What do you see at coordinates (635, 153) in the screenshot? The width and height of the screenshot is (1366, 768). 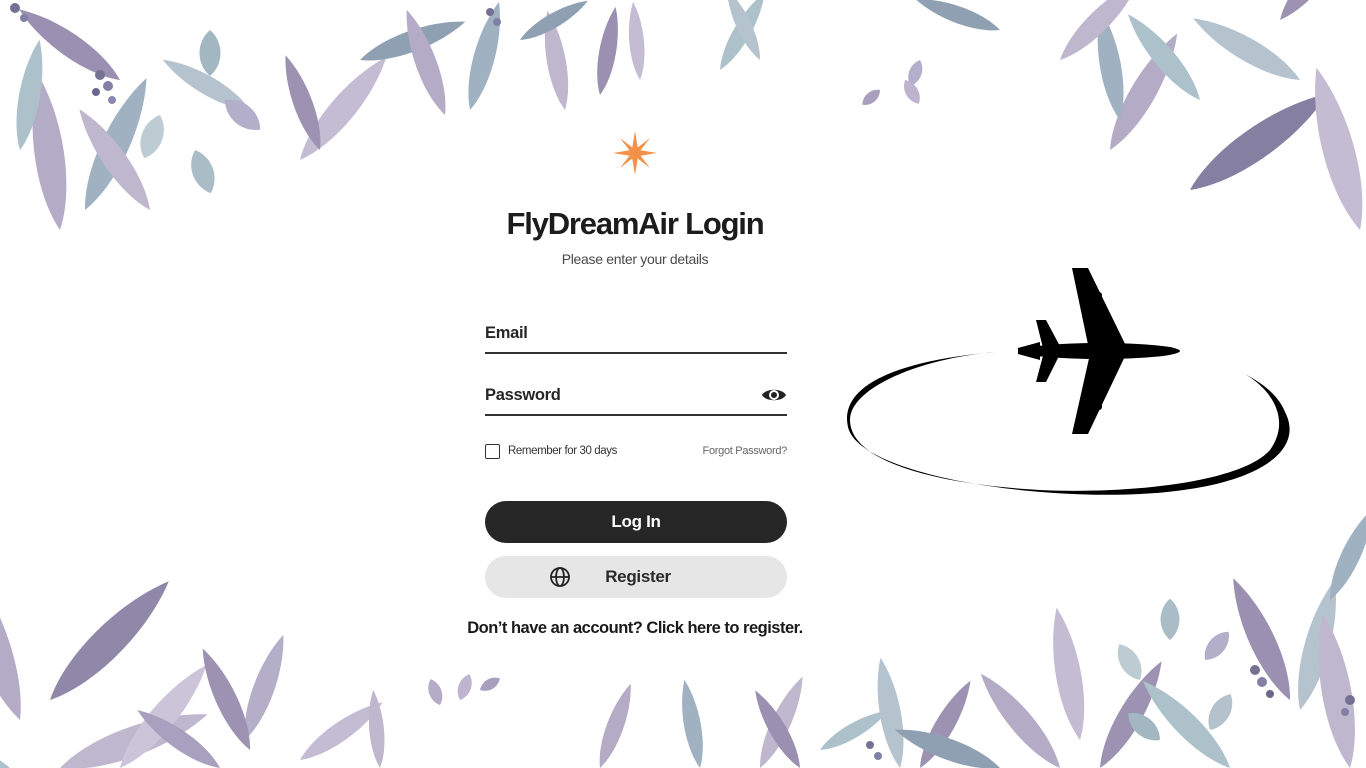 I see `star-icon` at bounding box center [635, 153].